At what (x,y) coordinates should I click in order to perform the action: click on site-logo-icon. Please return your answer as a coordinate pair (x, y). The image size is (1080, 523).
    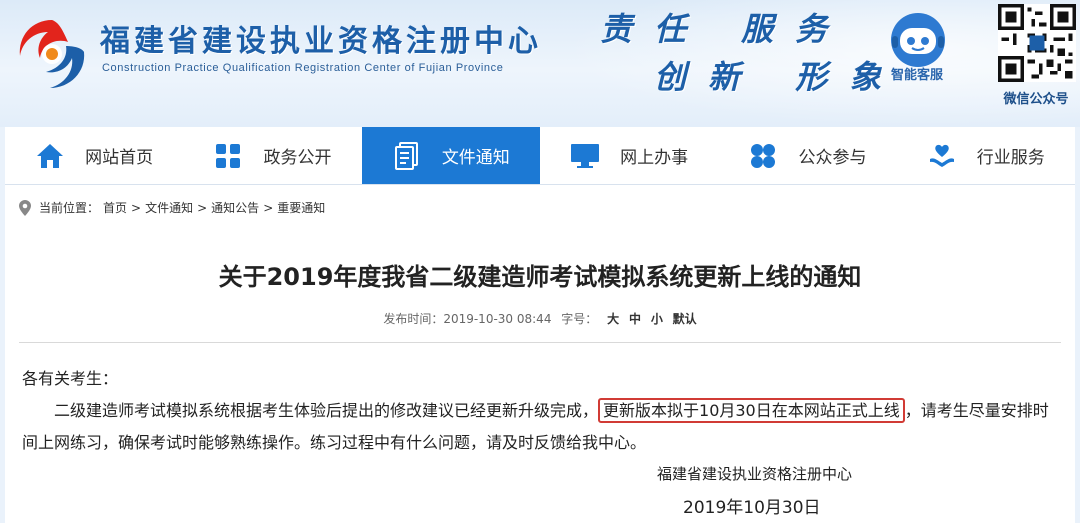
    Looking at the image, I should click on (52, 54).